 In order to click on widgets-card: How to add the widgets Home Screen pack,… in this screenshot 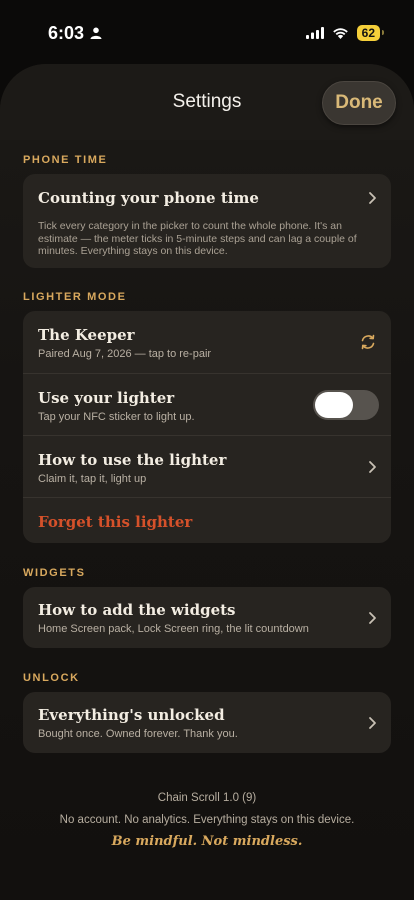, I will do `click(207, 617)`.